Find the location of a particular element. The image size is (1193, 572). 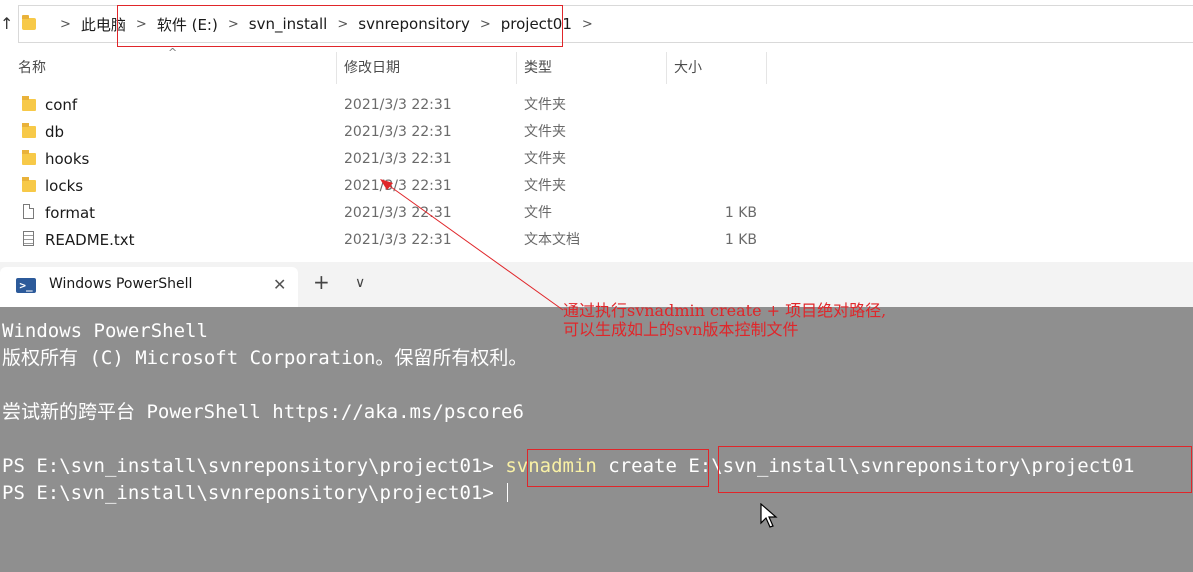

mouse-pointer-icon is located at coordinates (769, 515).